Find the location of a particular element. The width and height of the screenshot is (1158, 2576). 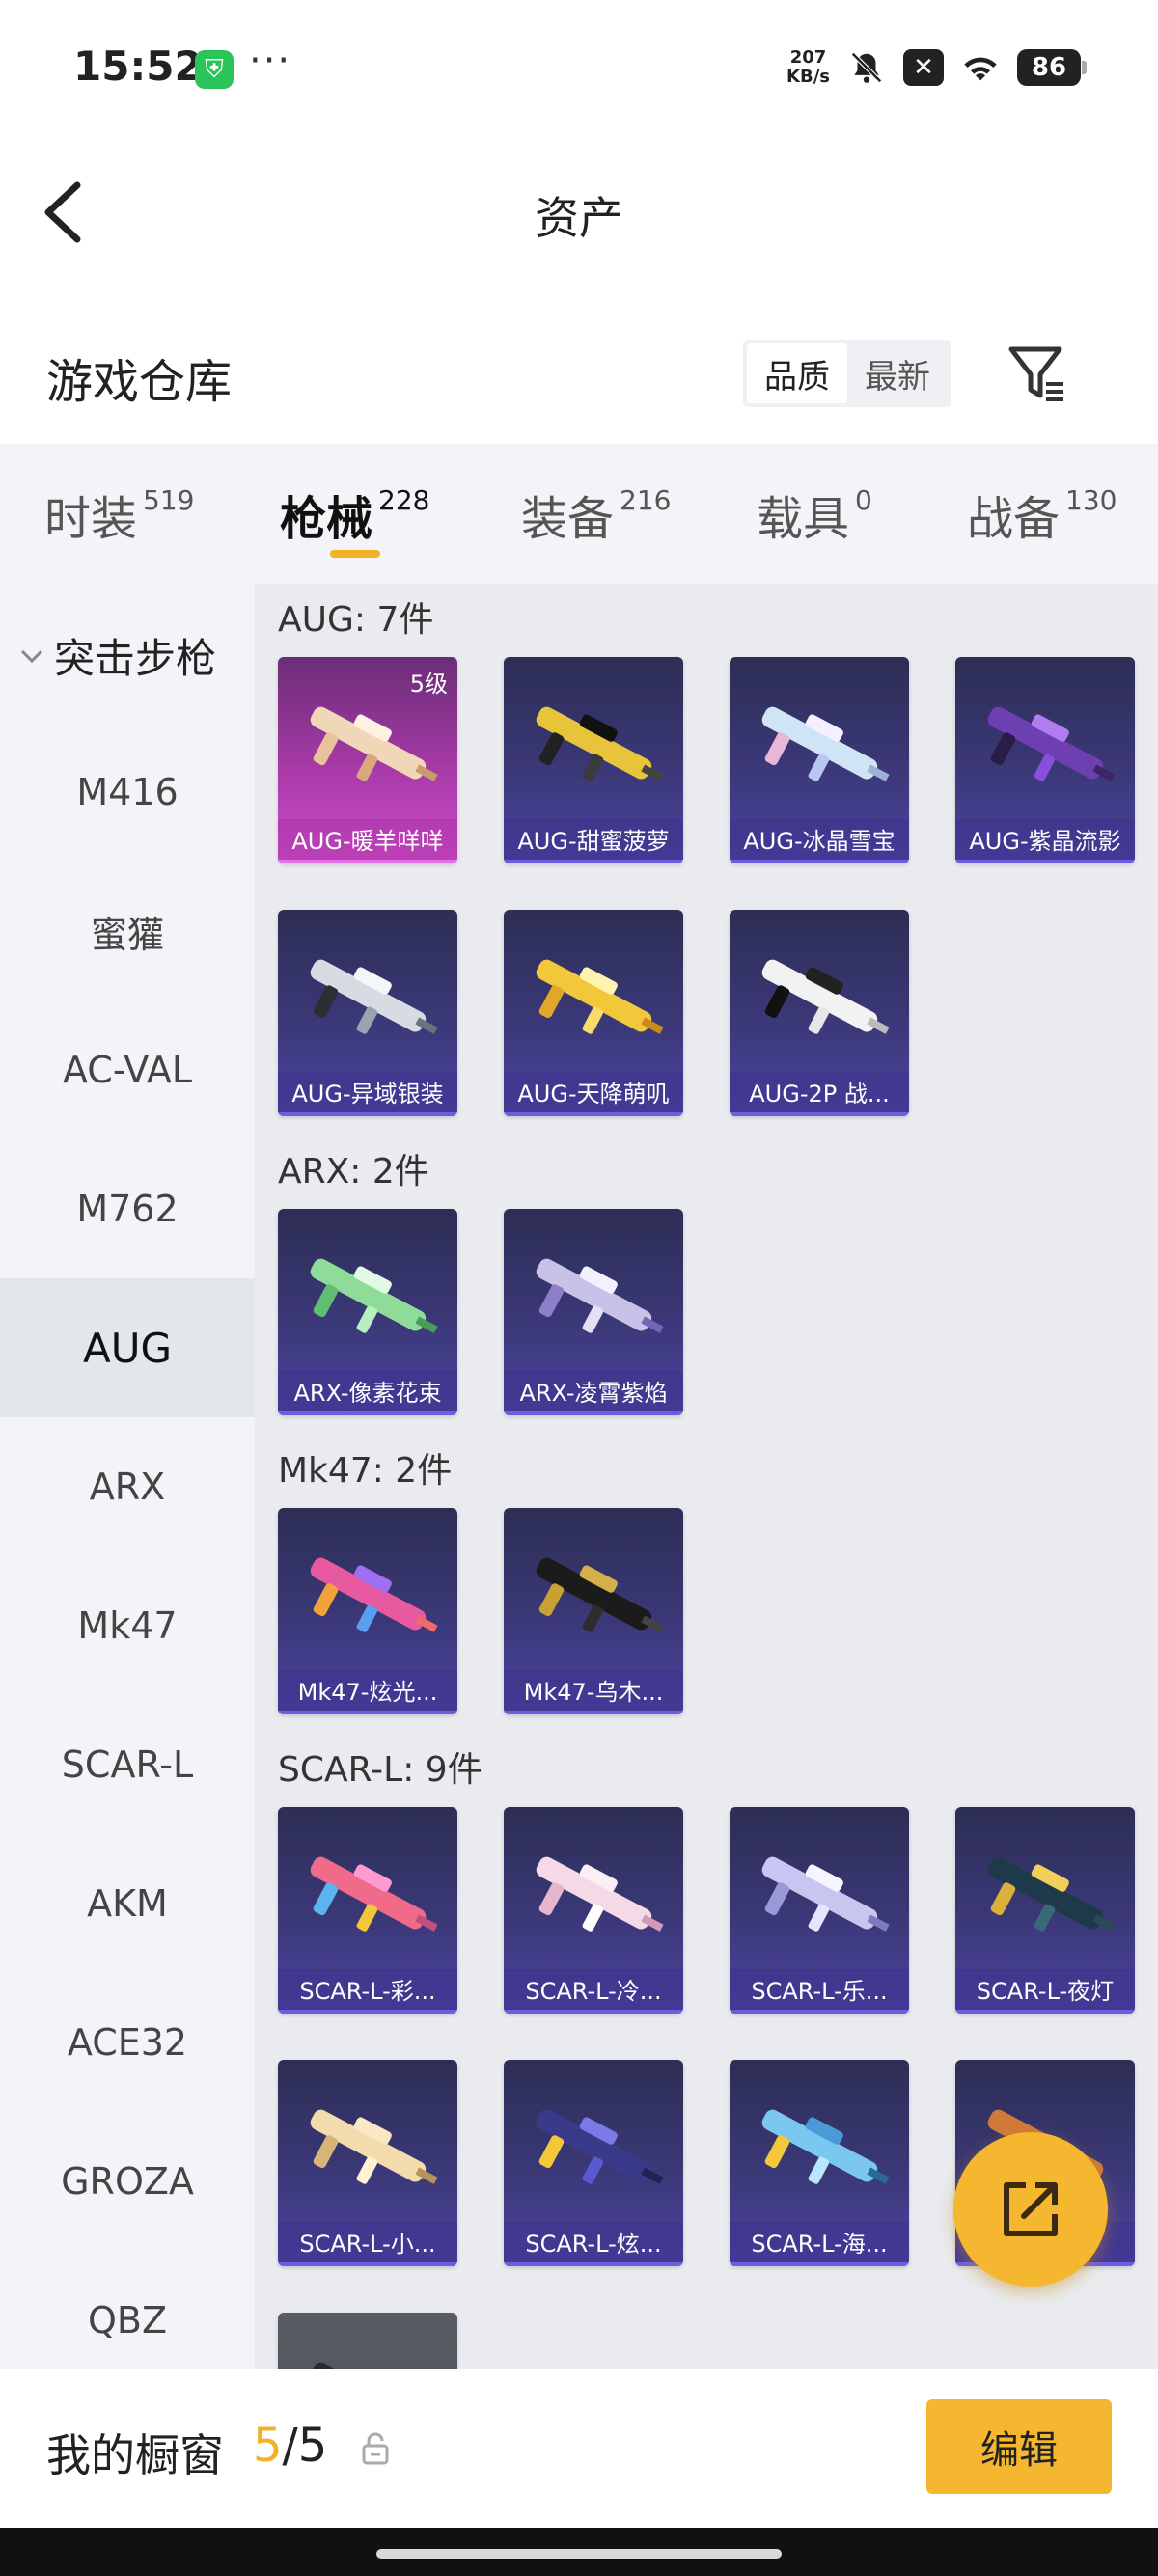

net-speed-unit: KB/s is located at coordinates (808, 77).